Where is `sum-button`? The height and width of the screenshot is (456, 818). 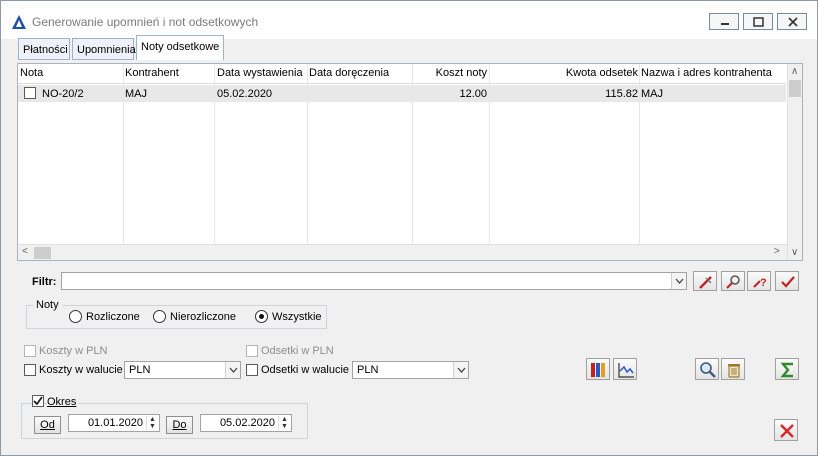
sum-button is located at coordinates (787, 369).